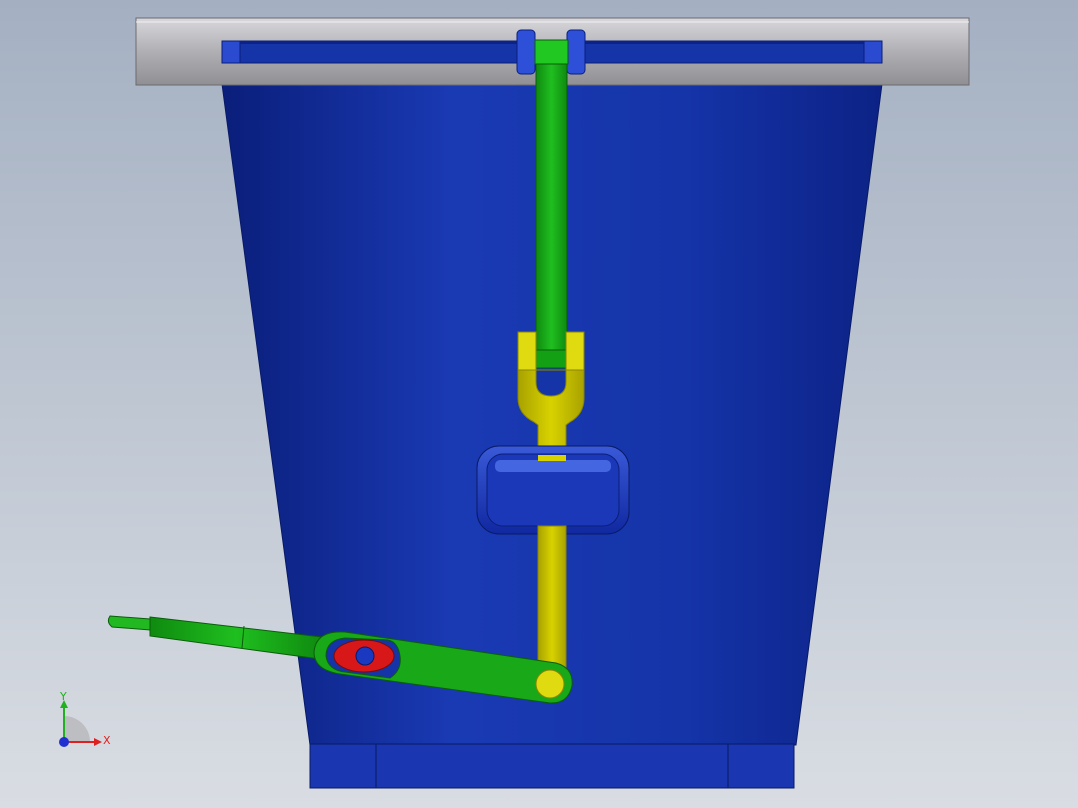 This screenshot has width=1078, height=808. What do you see at coordinates (64, 742) in the screenshot?
I see `z-axis-dot` at bounding box center [64, 742].